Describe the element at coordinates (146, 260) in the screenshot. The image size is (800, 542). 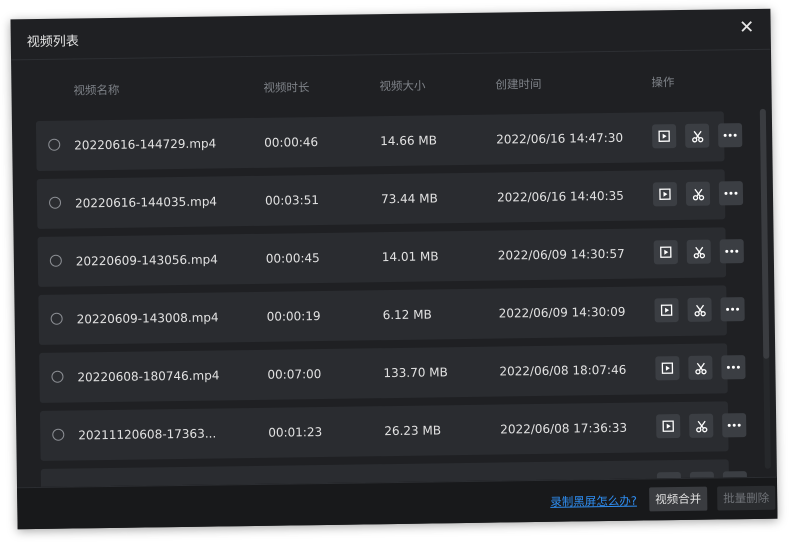
I see `video-name: 20220609-143056.mp4` at that location.